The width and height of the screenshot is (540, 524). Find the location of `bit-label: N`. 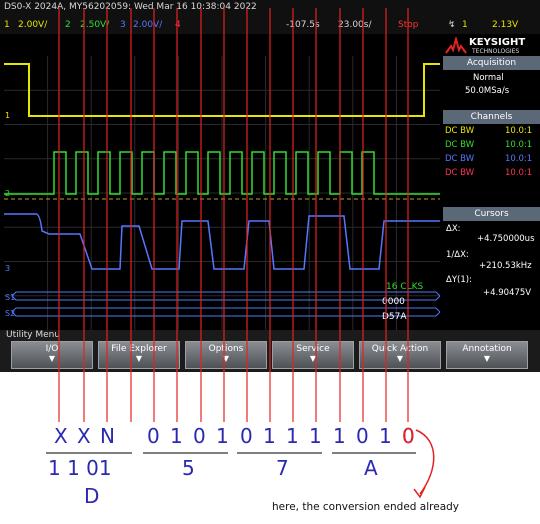

bit-label: N is located at coordinates (107, 436).